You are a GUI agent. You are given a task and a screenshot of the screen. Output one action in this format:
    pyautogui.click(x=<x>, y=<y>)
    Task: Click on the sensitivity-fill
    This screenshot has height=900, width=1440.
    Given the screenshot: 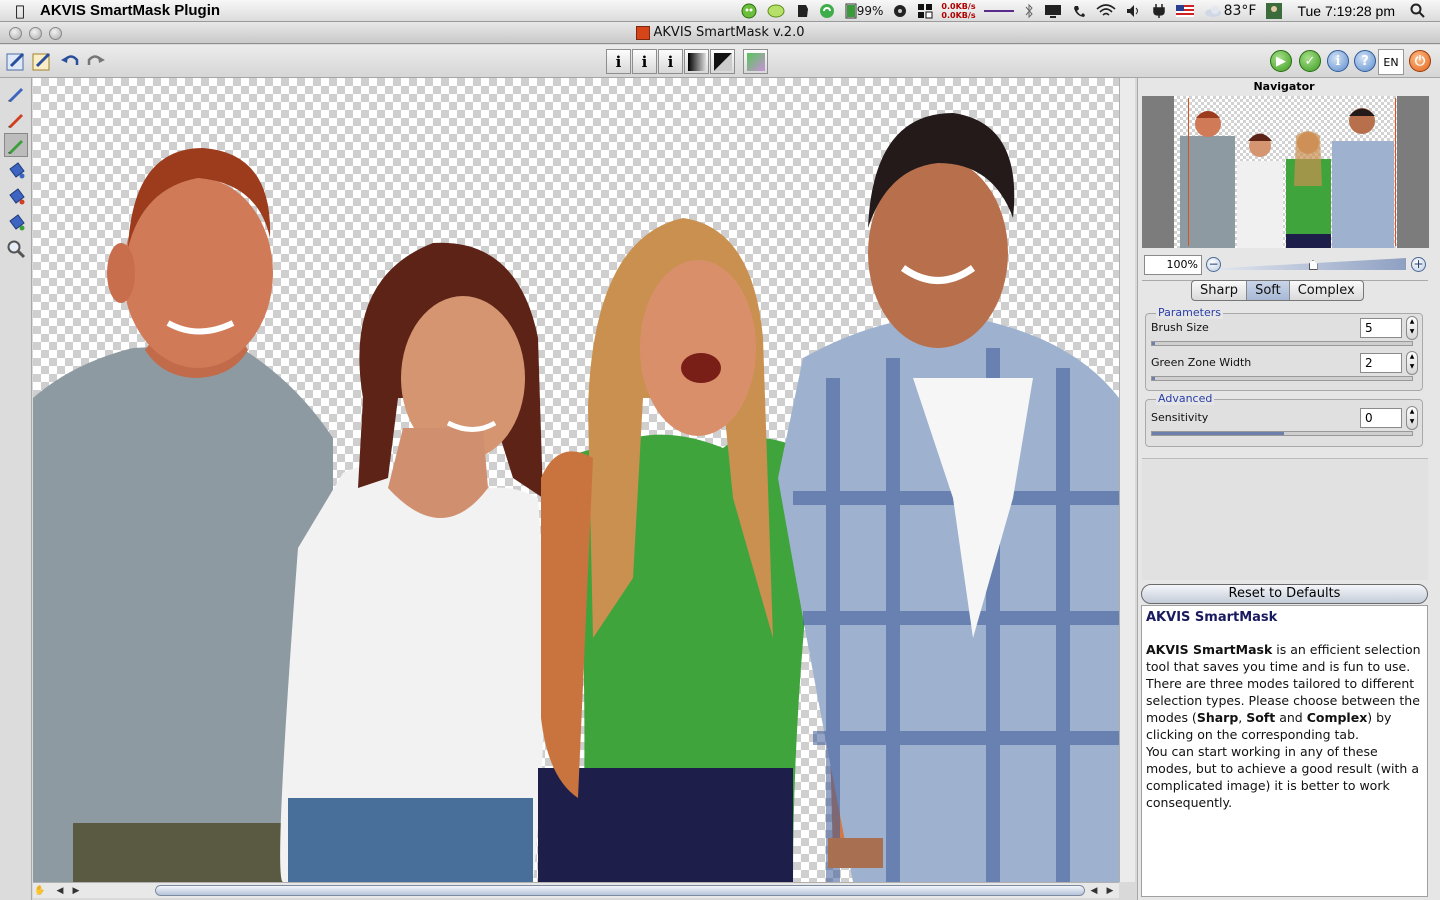 What is the action you would take?
    pyautogui.click(x=1218, y=433)
    